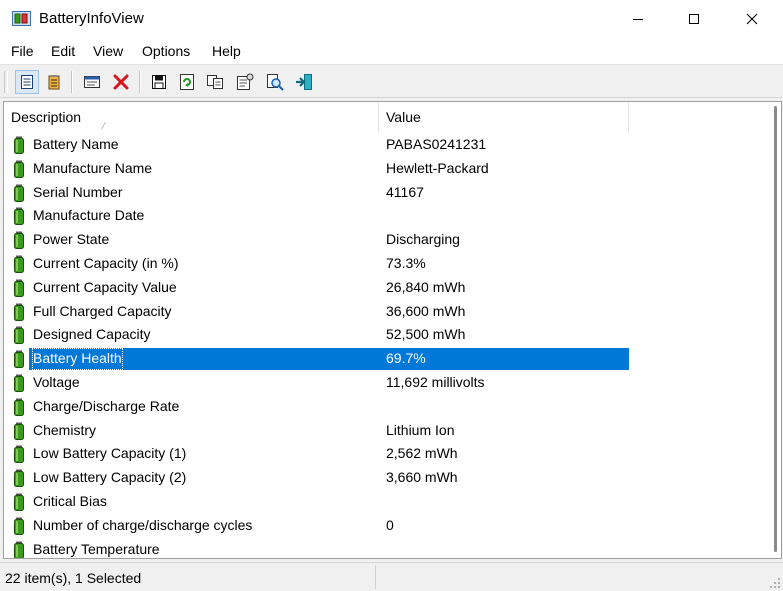 This screenshot has height=591, width=783. Describe the element at coordinates (406, 262) in the screenshot. I see `row-value: 73.3%` at that location.